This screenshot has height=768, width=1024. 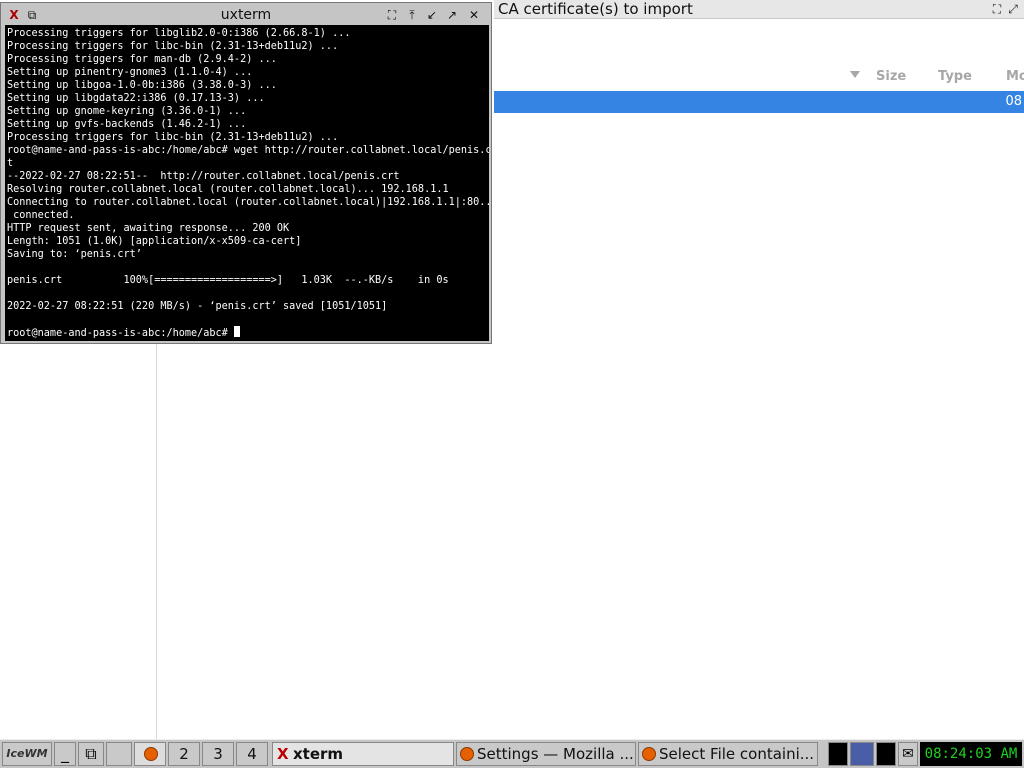 What do you see at coordinates (886, 754) in the screenshot?
I see `network-monitor-icon` at bounding box center [886, 754].